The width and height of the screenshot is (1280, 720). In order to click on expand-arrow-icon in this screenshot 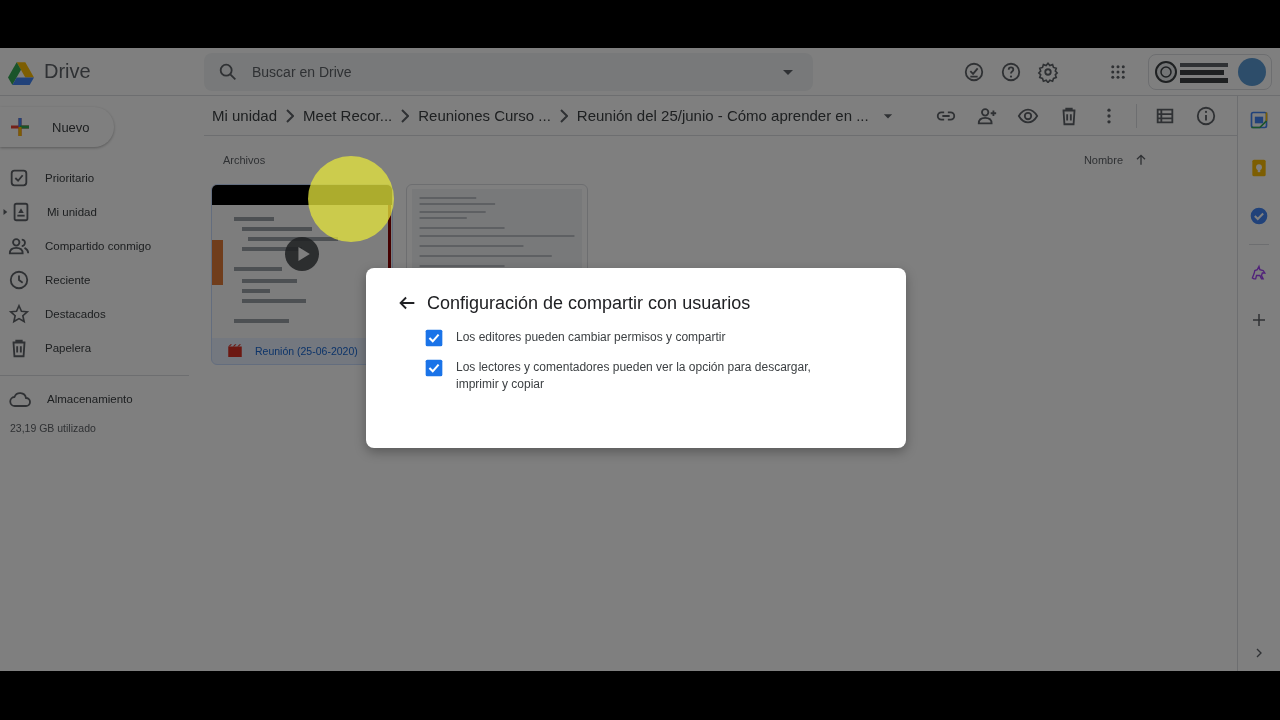, I will do `click(5, 212)`.